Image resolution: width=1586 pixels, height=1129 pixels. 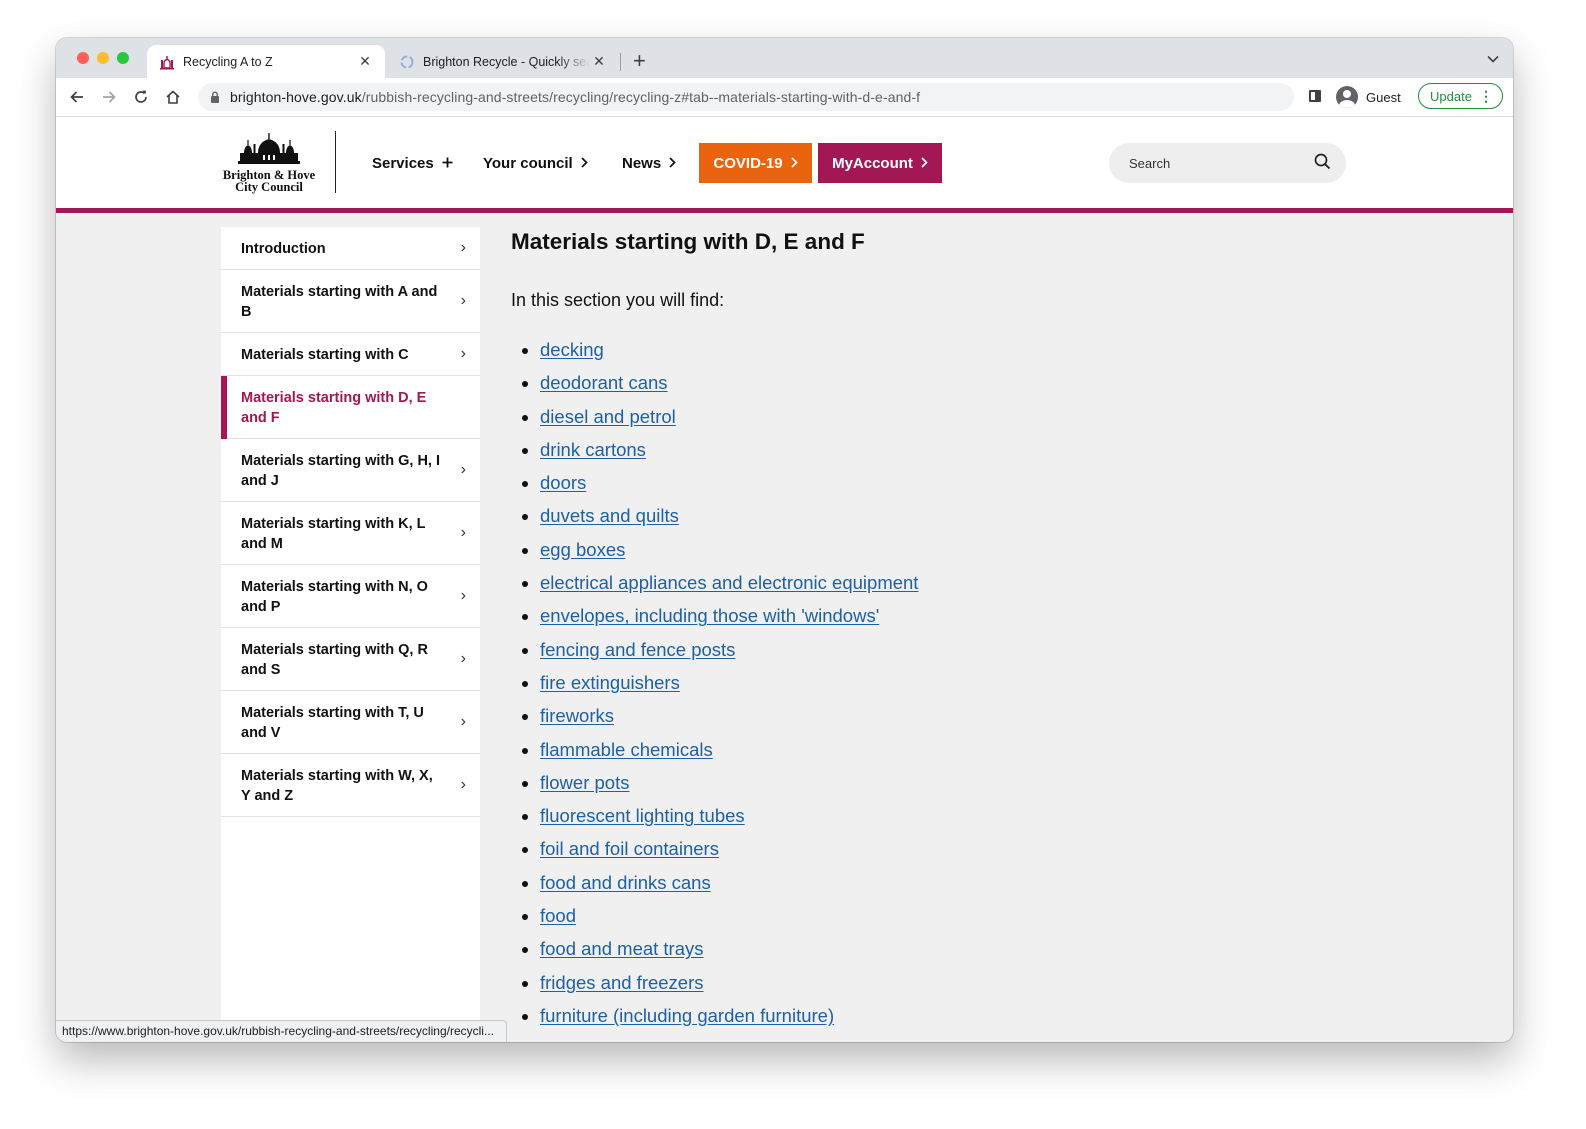 What do you see at coordinates (975, 948) in the screenshot?
I see `list-item: food and meat trays` at bounding box center [975, 948].